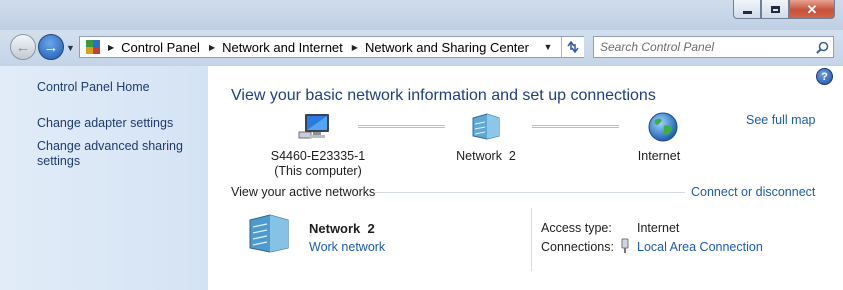  Describe the element at coordinates (315, 126) in the screenshot. I see `computer-icon` at that location.